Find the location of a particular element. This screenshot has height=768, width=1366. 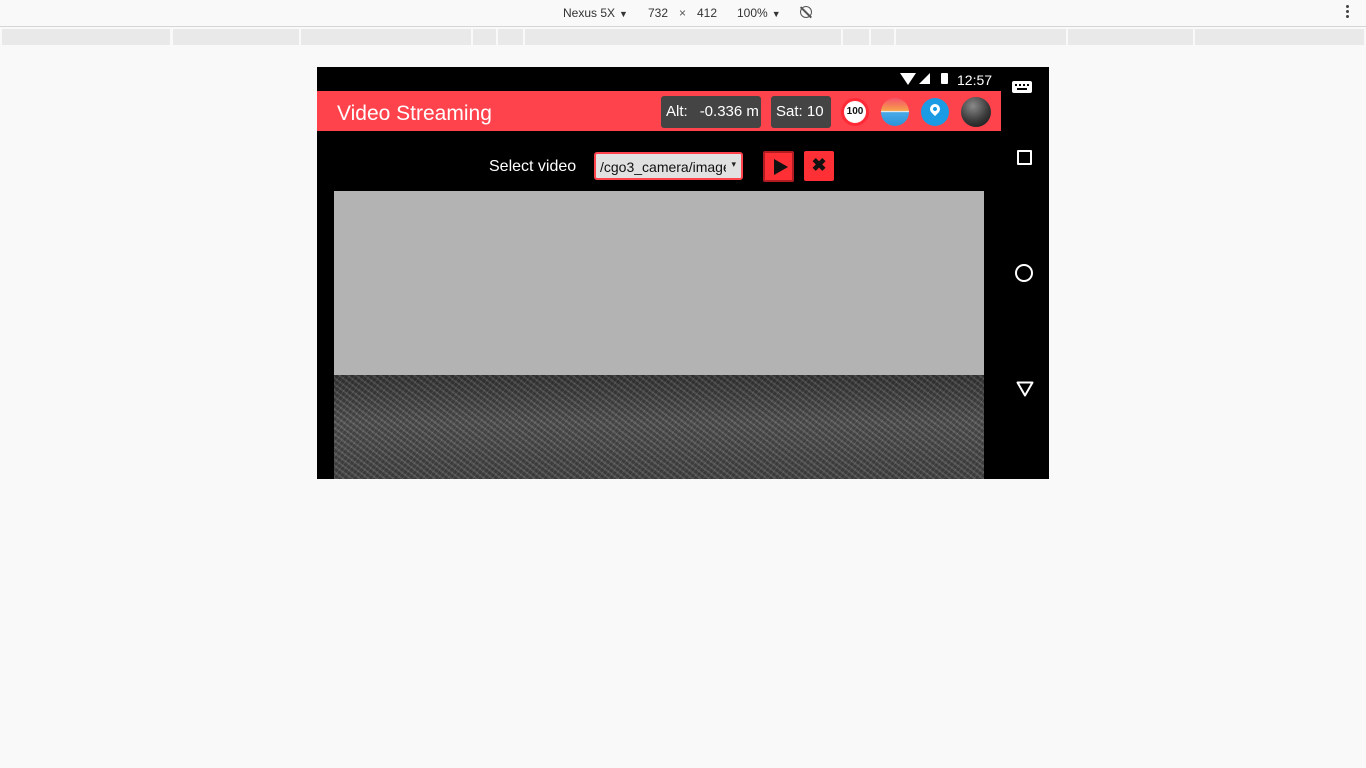

altitude-label: Alt: is located at coordinates (677, 111).